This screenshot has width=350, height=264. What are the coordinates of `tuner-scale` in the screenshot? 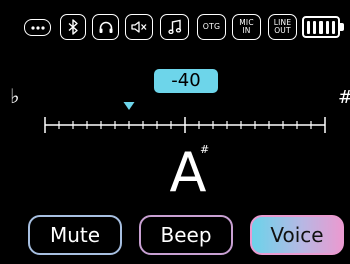 It's located at (185, 117).